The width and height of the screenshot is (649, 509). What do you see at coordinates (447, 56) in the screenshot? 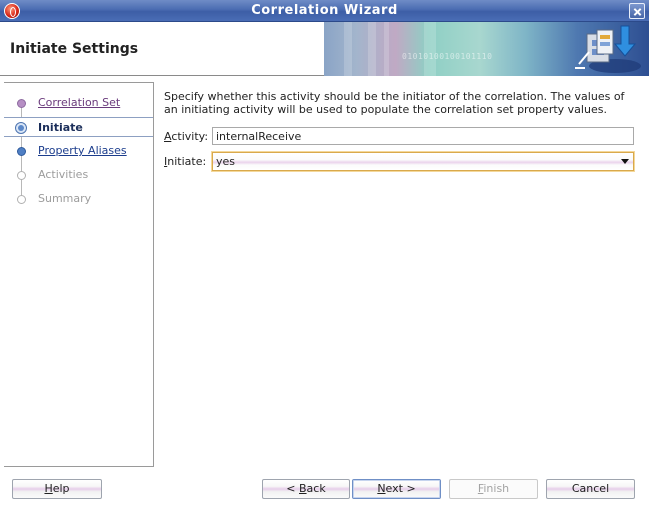
I see `banner-binary-text: 01010100100101110` at bounding box center [447, 56].